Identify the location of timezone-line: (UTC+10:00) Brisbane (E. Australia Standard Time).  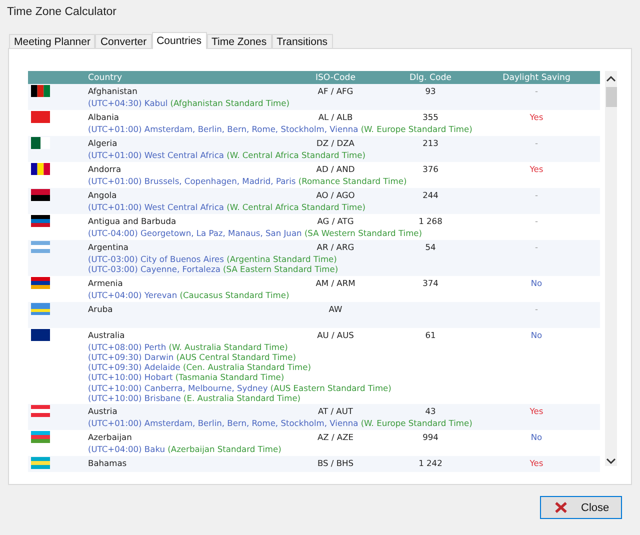
(195, 398).